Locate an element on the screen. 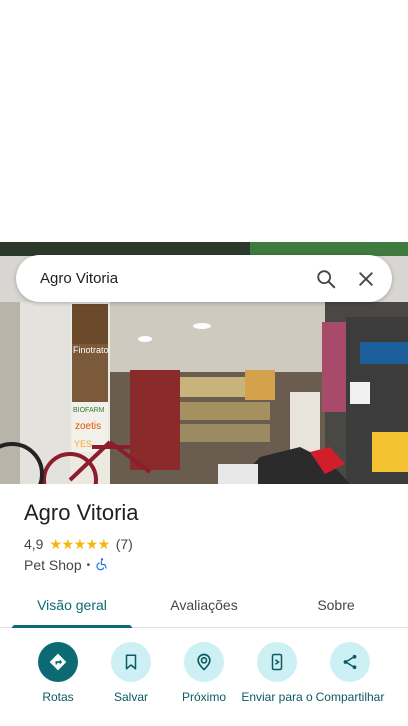  directions-icon is located at coordinates (58, 662).